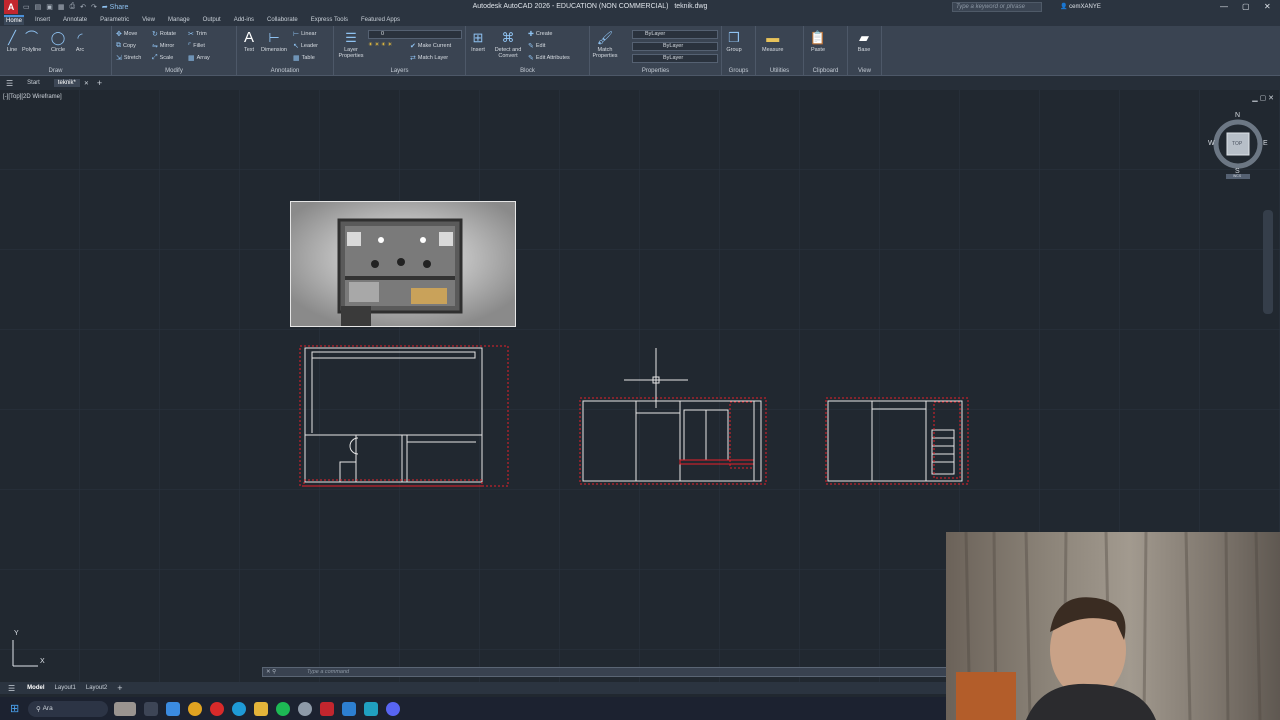  I want to click on mirror-tool: ⇋ Mirror, so click(163, 46).